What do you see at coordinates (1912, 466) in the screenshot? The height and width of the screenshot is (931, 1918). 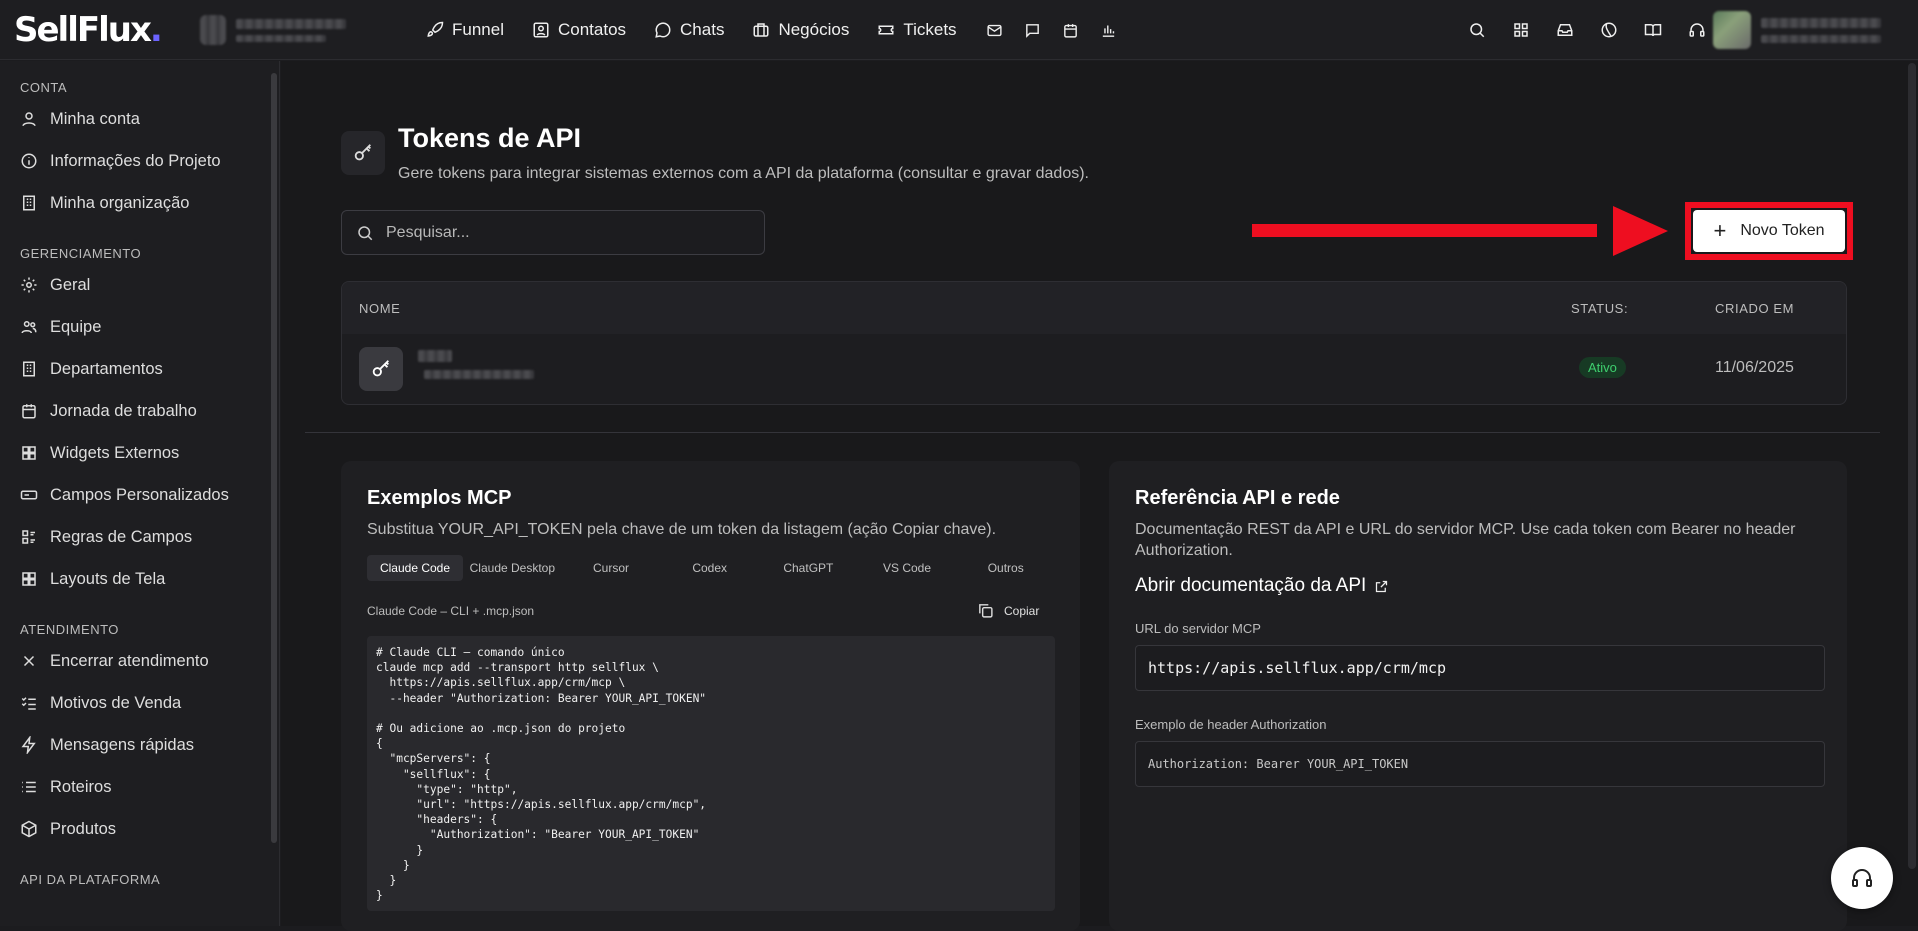 I see `main-scrollbar` at bounding box center [1912, 466].